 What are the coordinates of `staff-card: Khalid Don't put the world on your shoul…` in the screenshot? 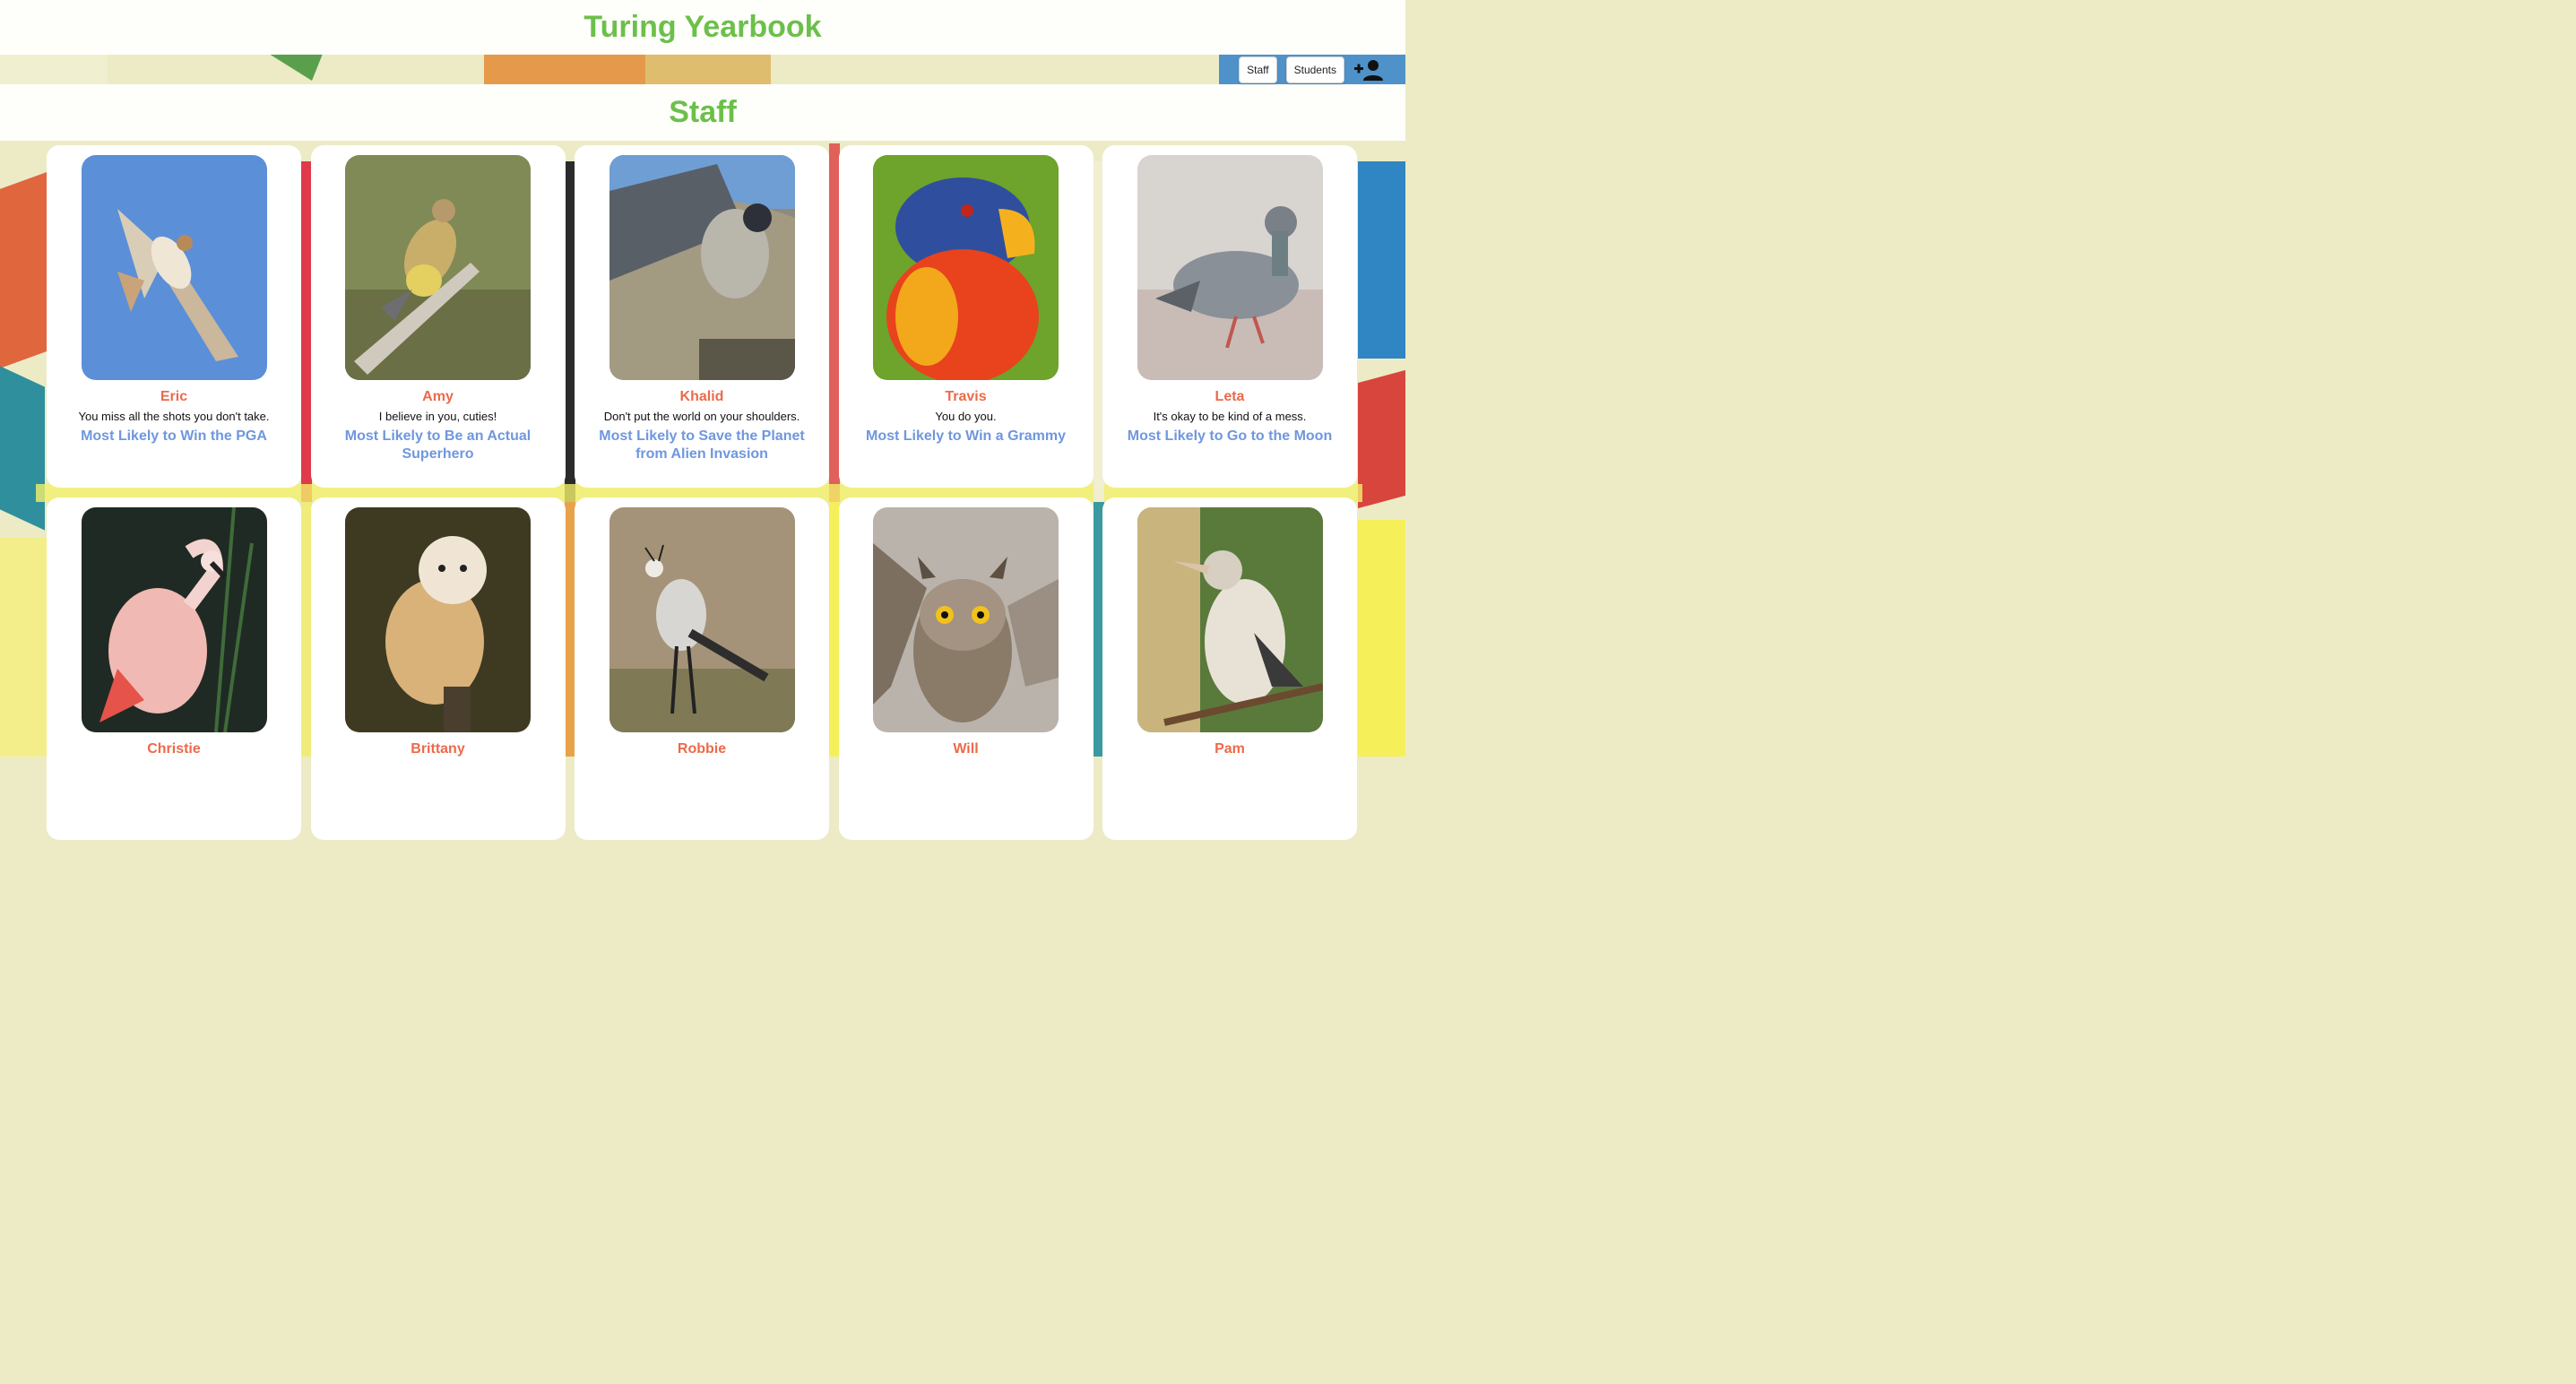 It's located at (702, 316).